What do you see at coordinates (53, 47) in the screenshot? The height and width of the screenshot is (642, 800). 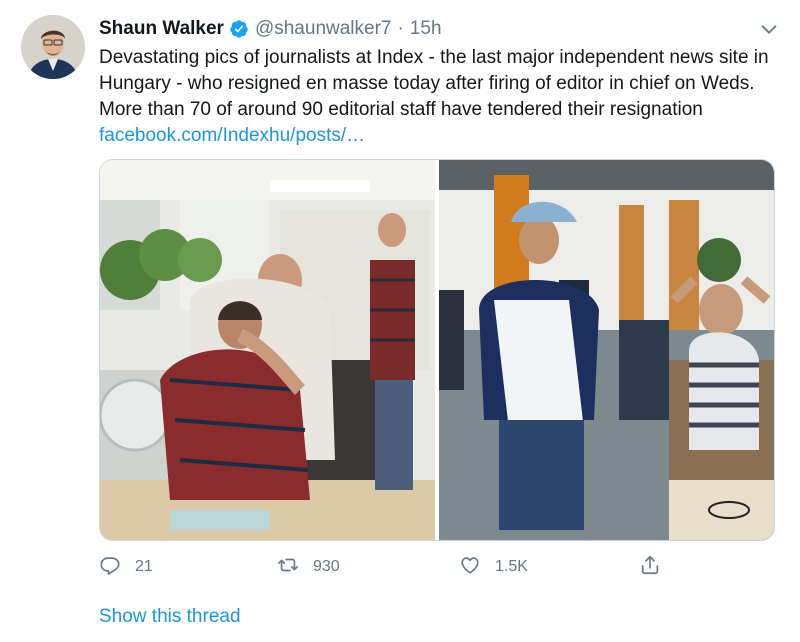 I see `avatar` at bounding box center [53, 47].